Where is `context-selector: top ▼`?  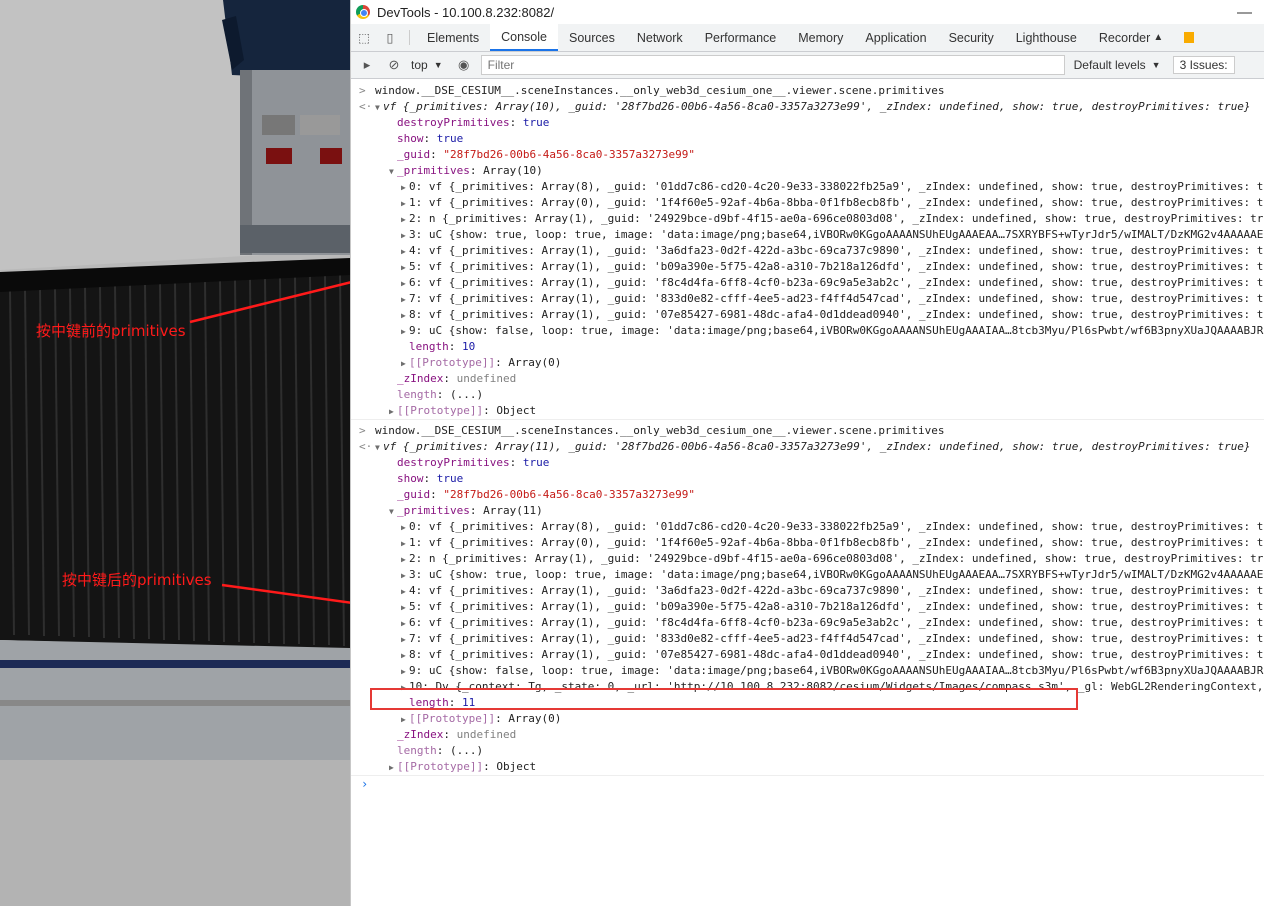 context-selector: top ▼ is located at coordinates (427, 65).